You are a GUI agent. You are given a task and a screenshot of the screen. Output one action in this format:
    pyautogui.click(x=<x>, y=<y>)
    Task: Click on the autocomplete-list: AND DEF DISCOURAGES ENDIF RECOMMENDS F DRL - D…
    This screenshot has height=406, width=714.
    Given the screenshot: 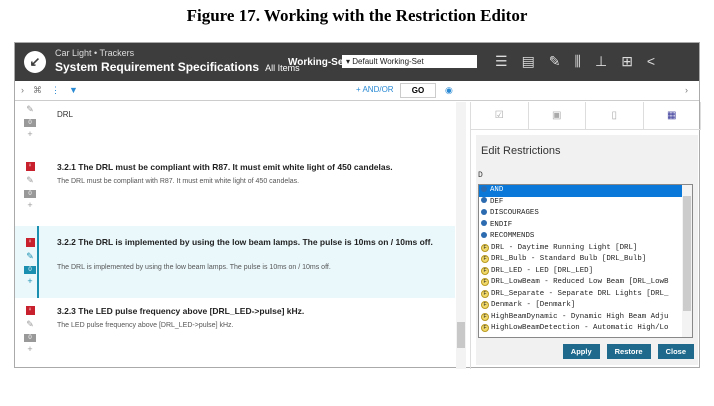 What is the action you would take?
    pyautogui.click(x=585, y=261)
    